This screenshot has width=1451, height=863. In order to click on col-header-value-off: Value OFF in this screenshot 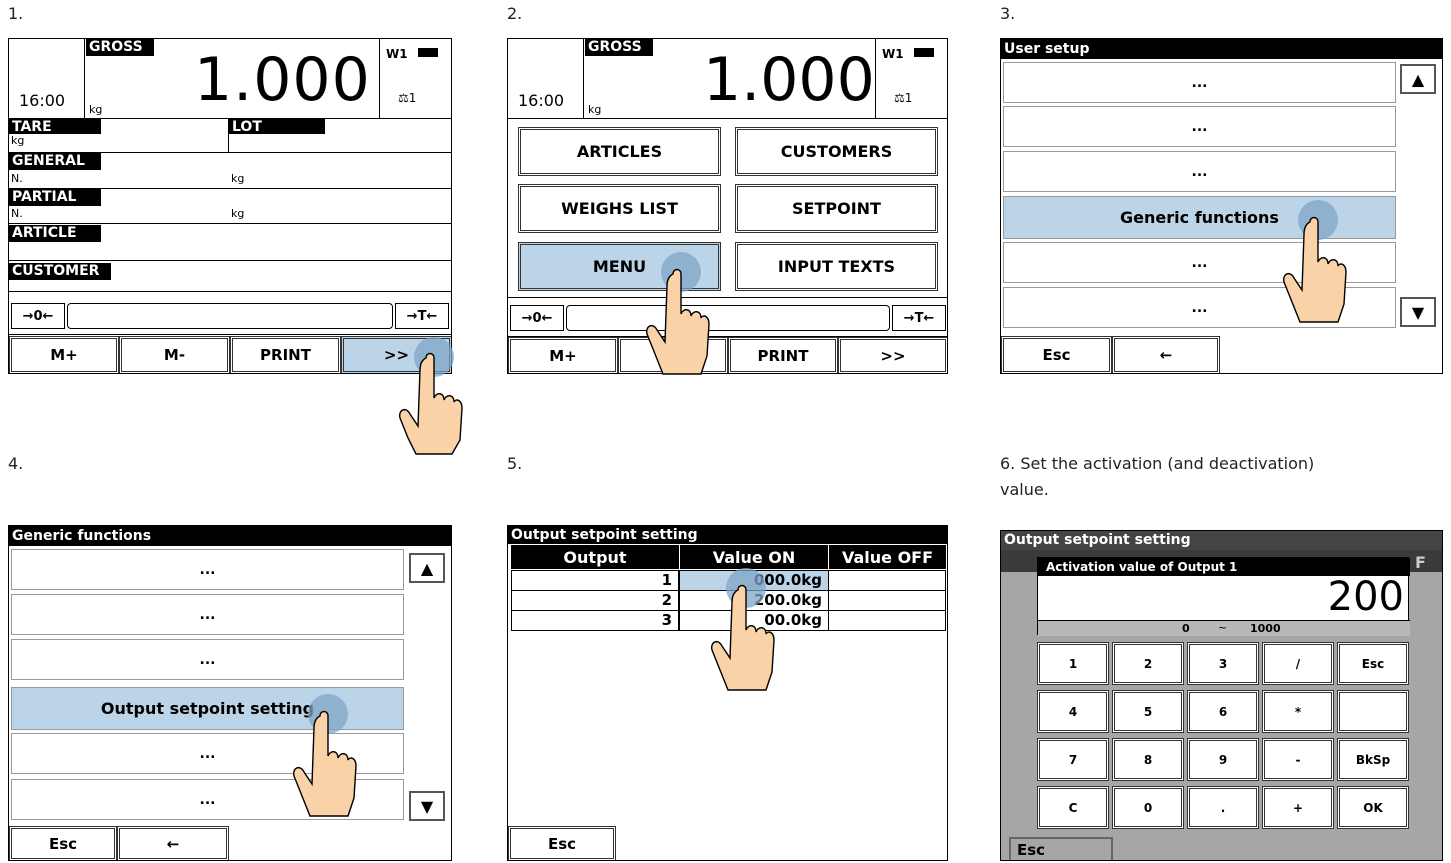, I will do `click(887, 557)`.